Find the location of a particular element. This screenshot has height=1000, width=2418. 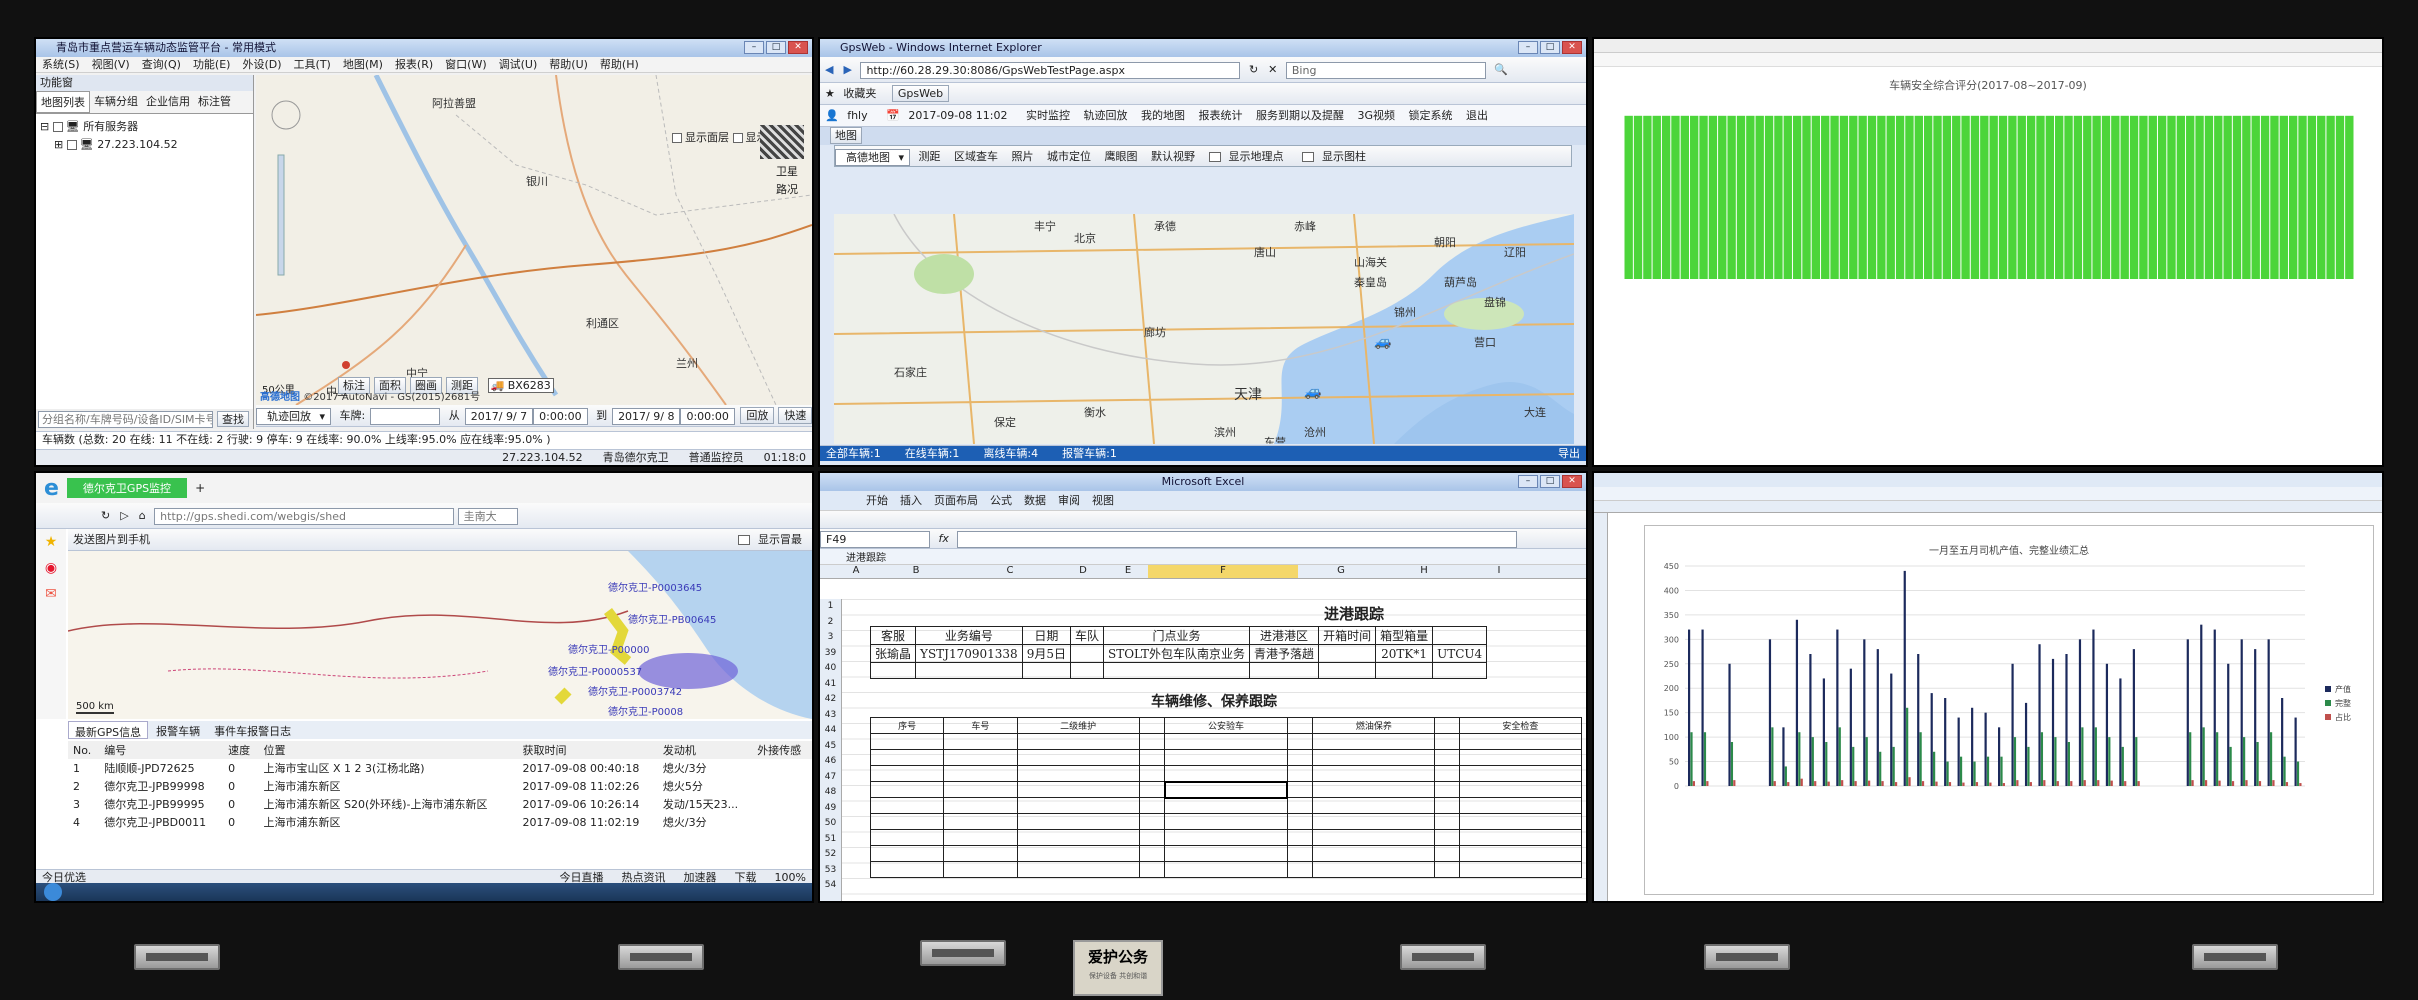

nav-lock: 锁定系统 is located at coordinates (1430, 115).